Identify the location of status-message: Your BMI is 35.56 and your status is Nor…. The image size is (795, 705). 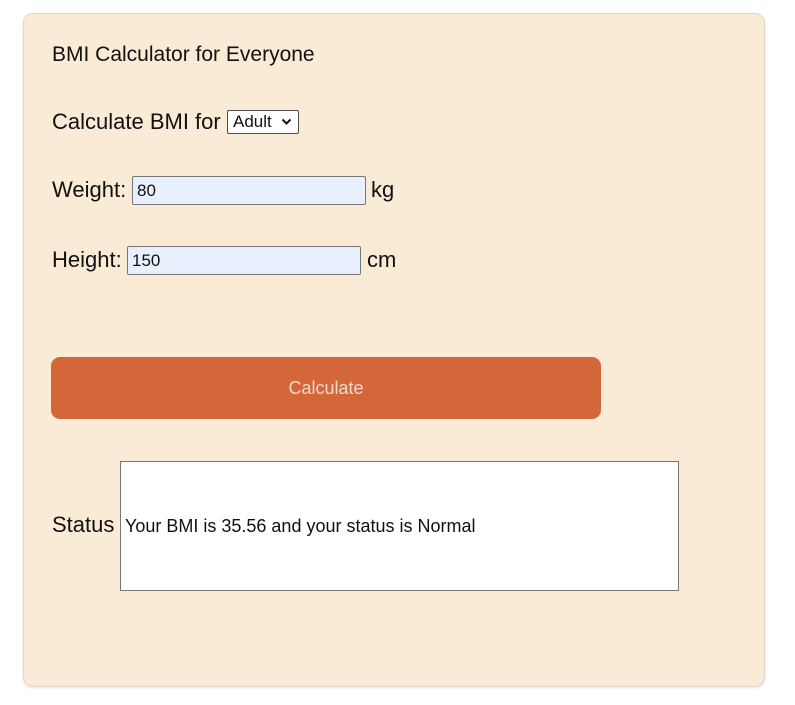
(300, 525).